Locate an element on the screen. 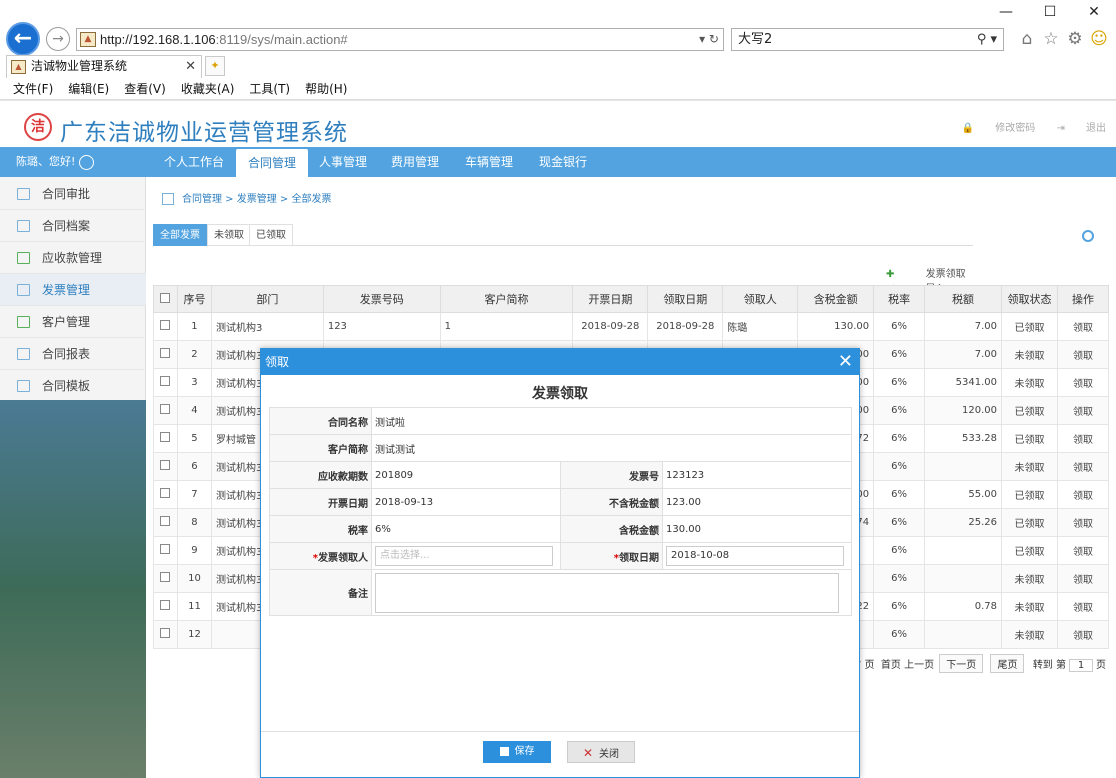  receive-invoice-button: ✚ 发票领取 is located at coordinates (940, 272).